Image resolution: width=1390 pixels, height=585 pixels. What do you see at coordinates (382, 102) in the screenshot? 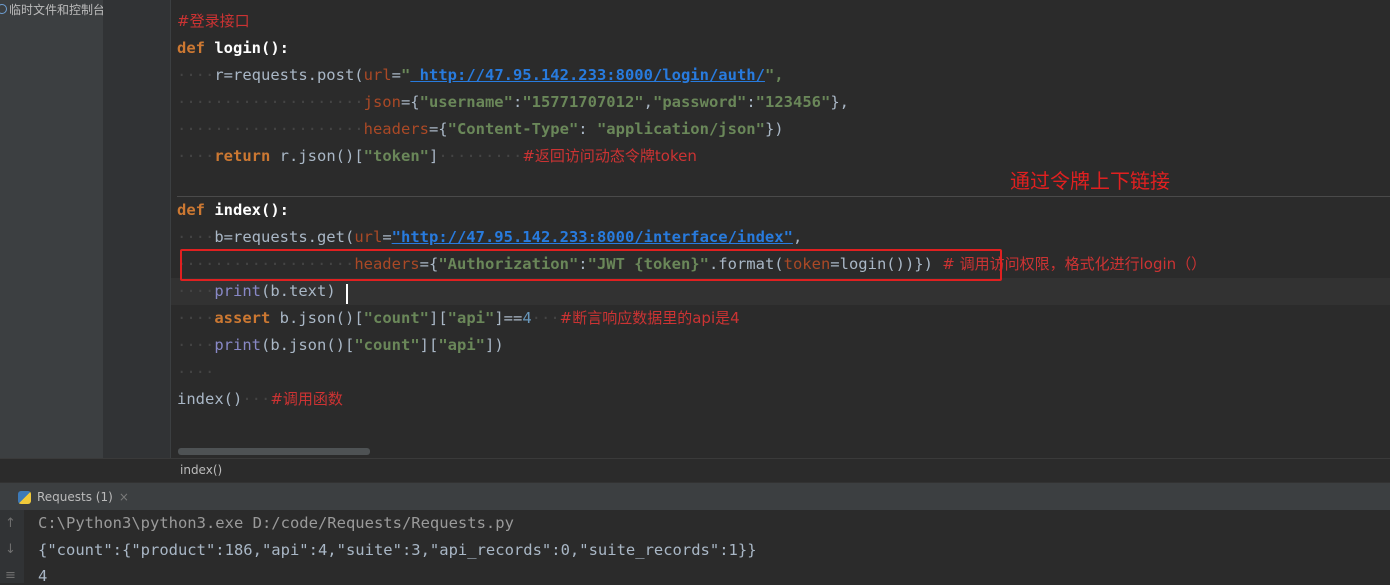
I see `param: json` at bounding box center [382, 102].